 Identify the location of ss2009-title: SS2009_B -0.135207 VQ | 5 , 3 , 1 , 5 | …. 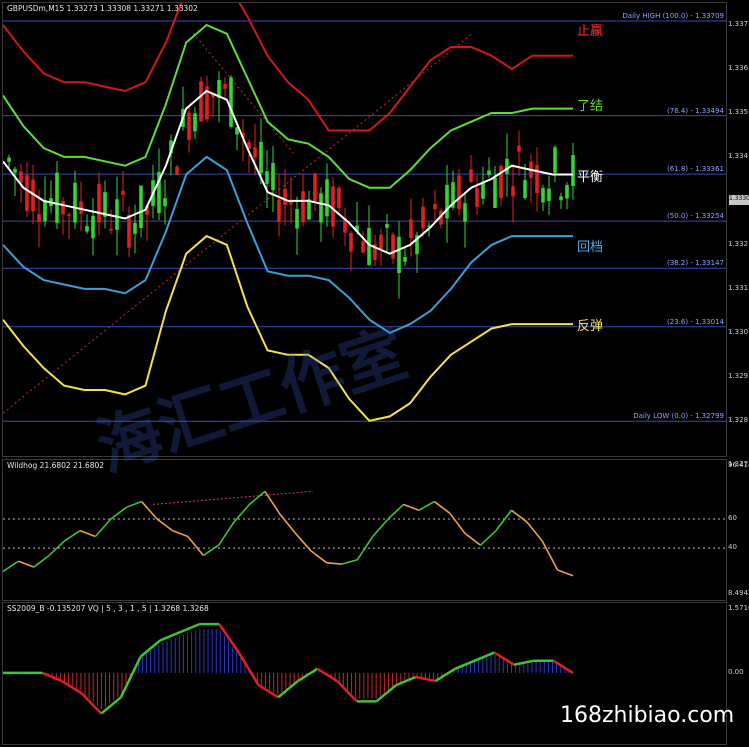
(108, 608).